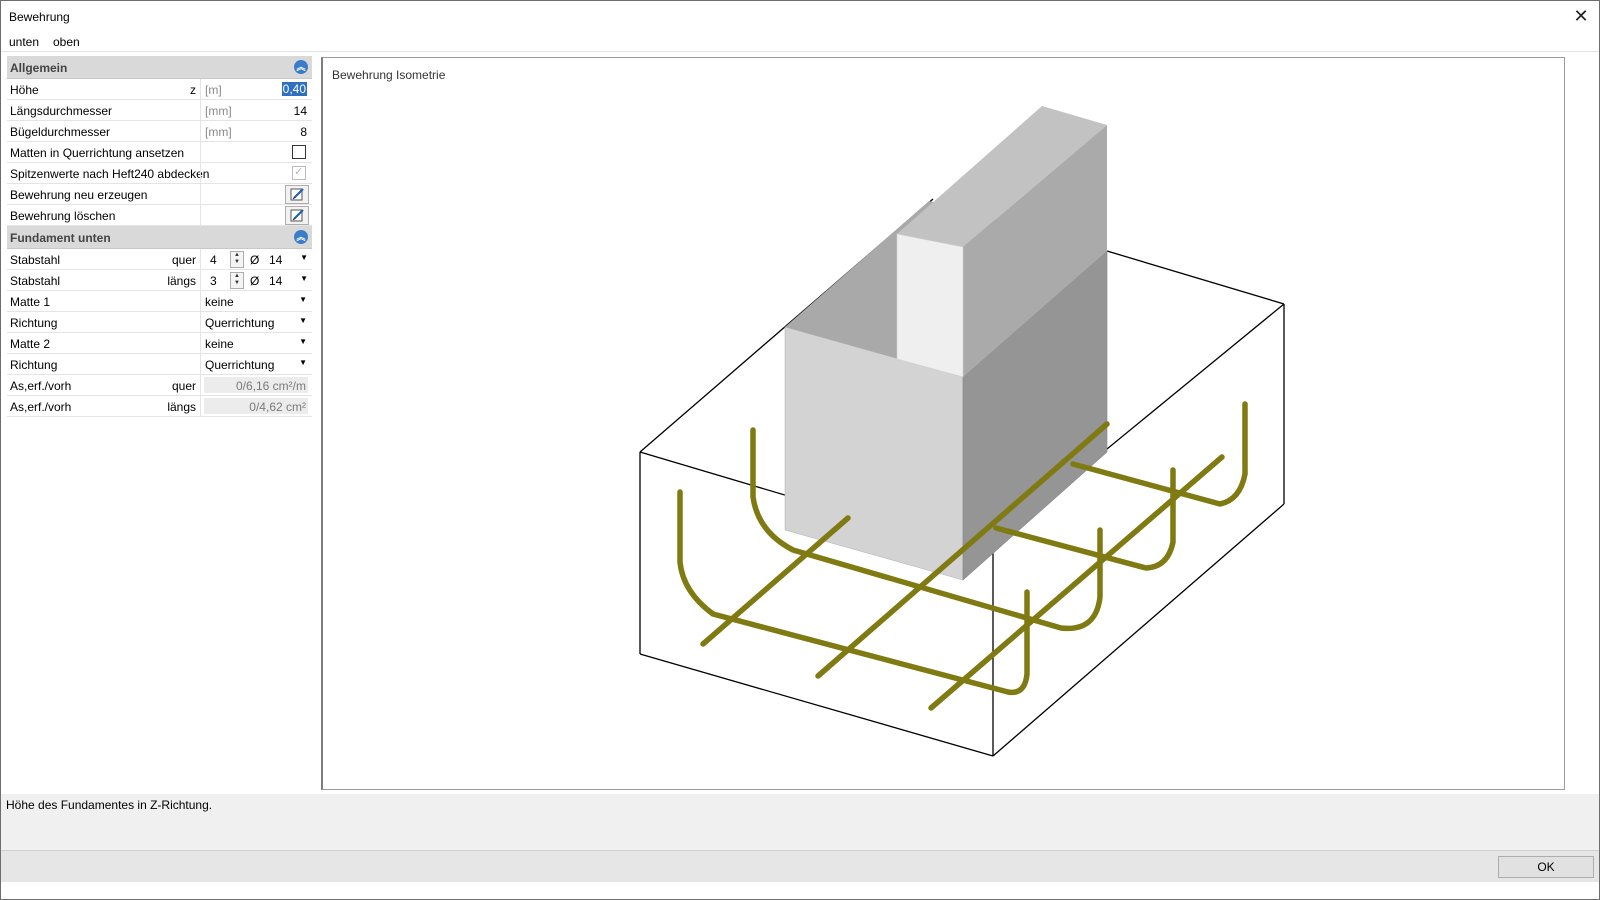 The height and width of the screenshot is (900, 1600). What do you see at coordinates (159, 89) in the screenshot?
I see `row-height: Höhe z [m] 0,40` at bounding box center [159, 89].